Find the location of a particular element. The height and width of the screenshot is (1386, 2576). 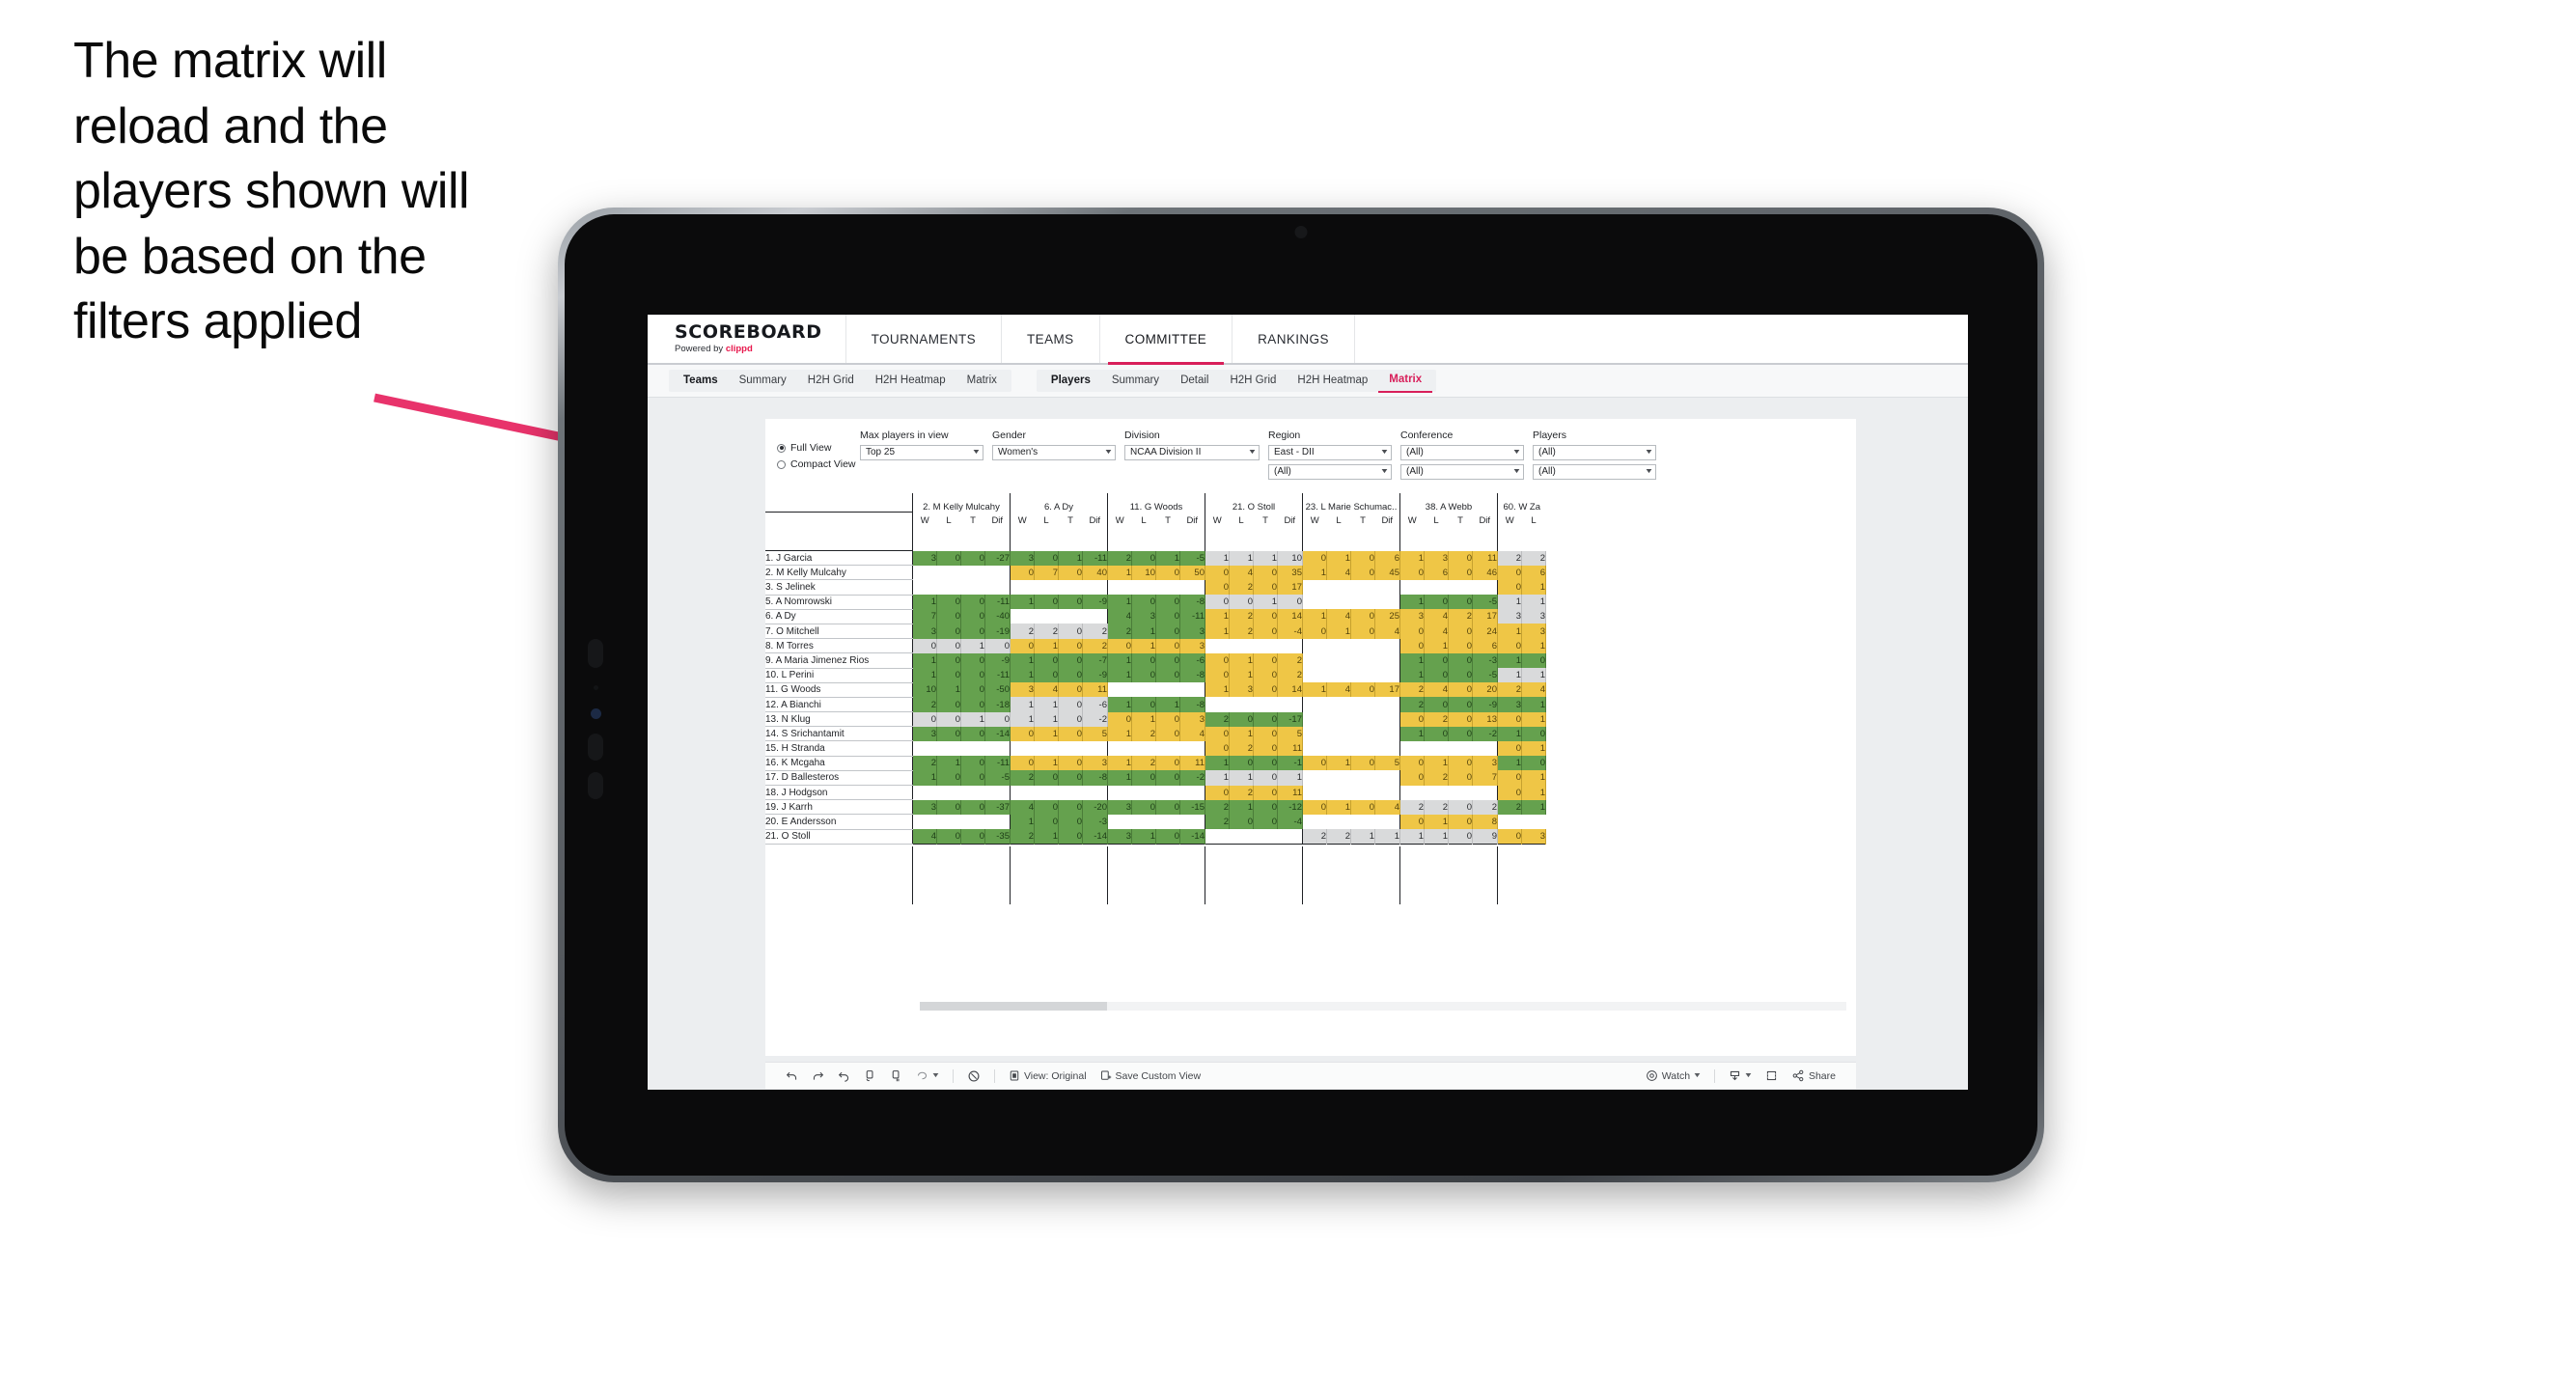

matrix-cell: -3 is located at coordinates (1095, 822).